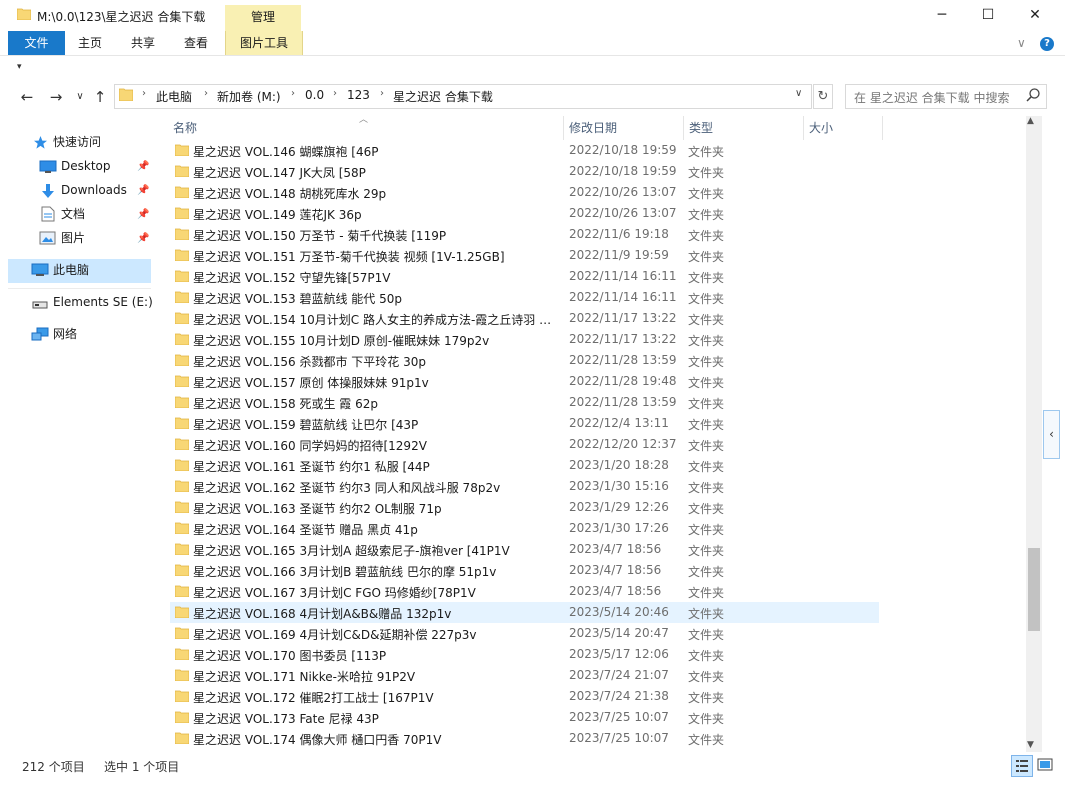 The width and height of the screenshot is (1065, 785). What do you see at coordinates (375, 508) in the screenshot?
I see `file-name: 星之迟迟 VOL.163 圣诞节 约尔2 OL制服 71p` at bounding box center [375, 508].